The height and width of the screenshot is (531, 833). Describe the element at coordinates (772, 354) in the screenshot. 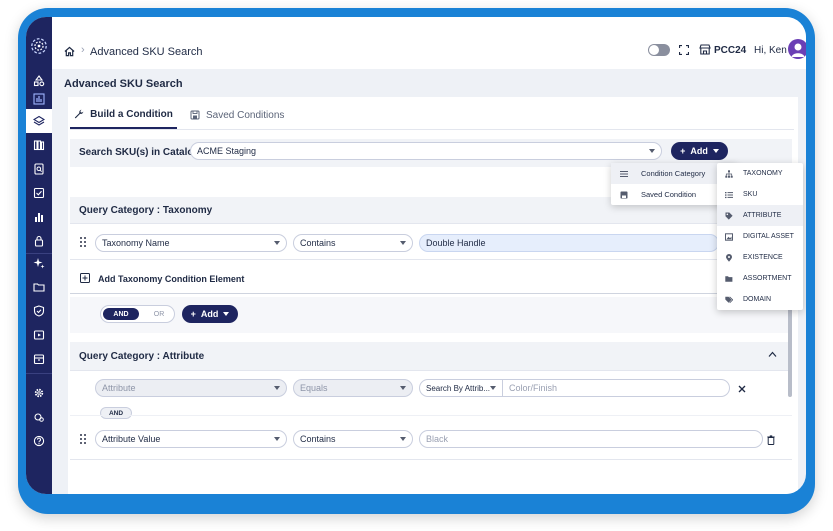

I see `chevron-up-icon` at that location.